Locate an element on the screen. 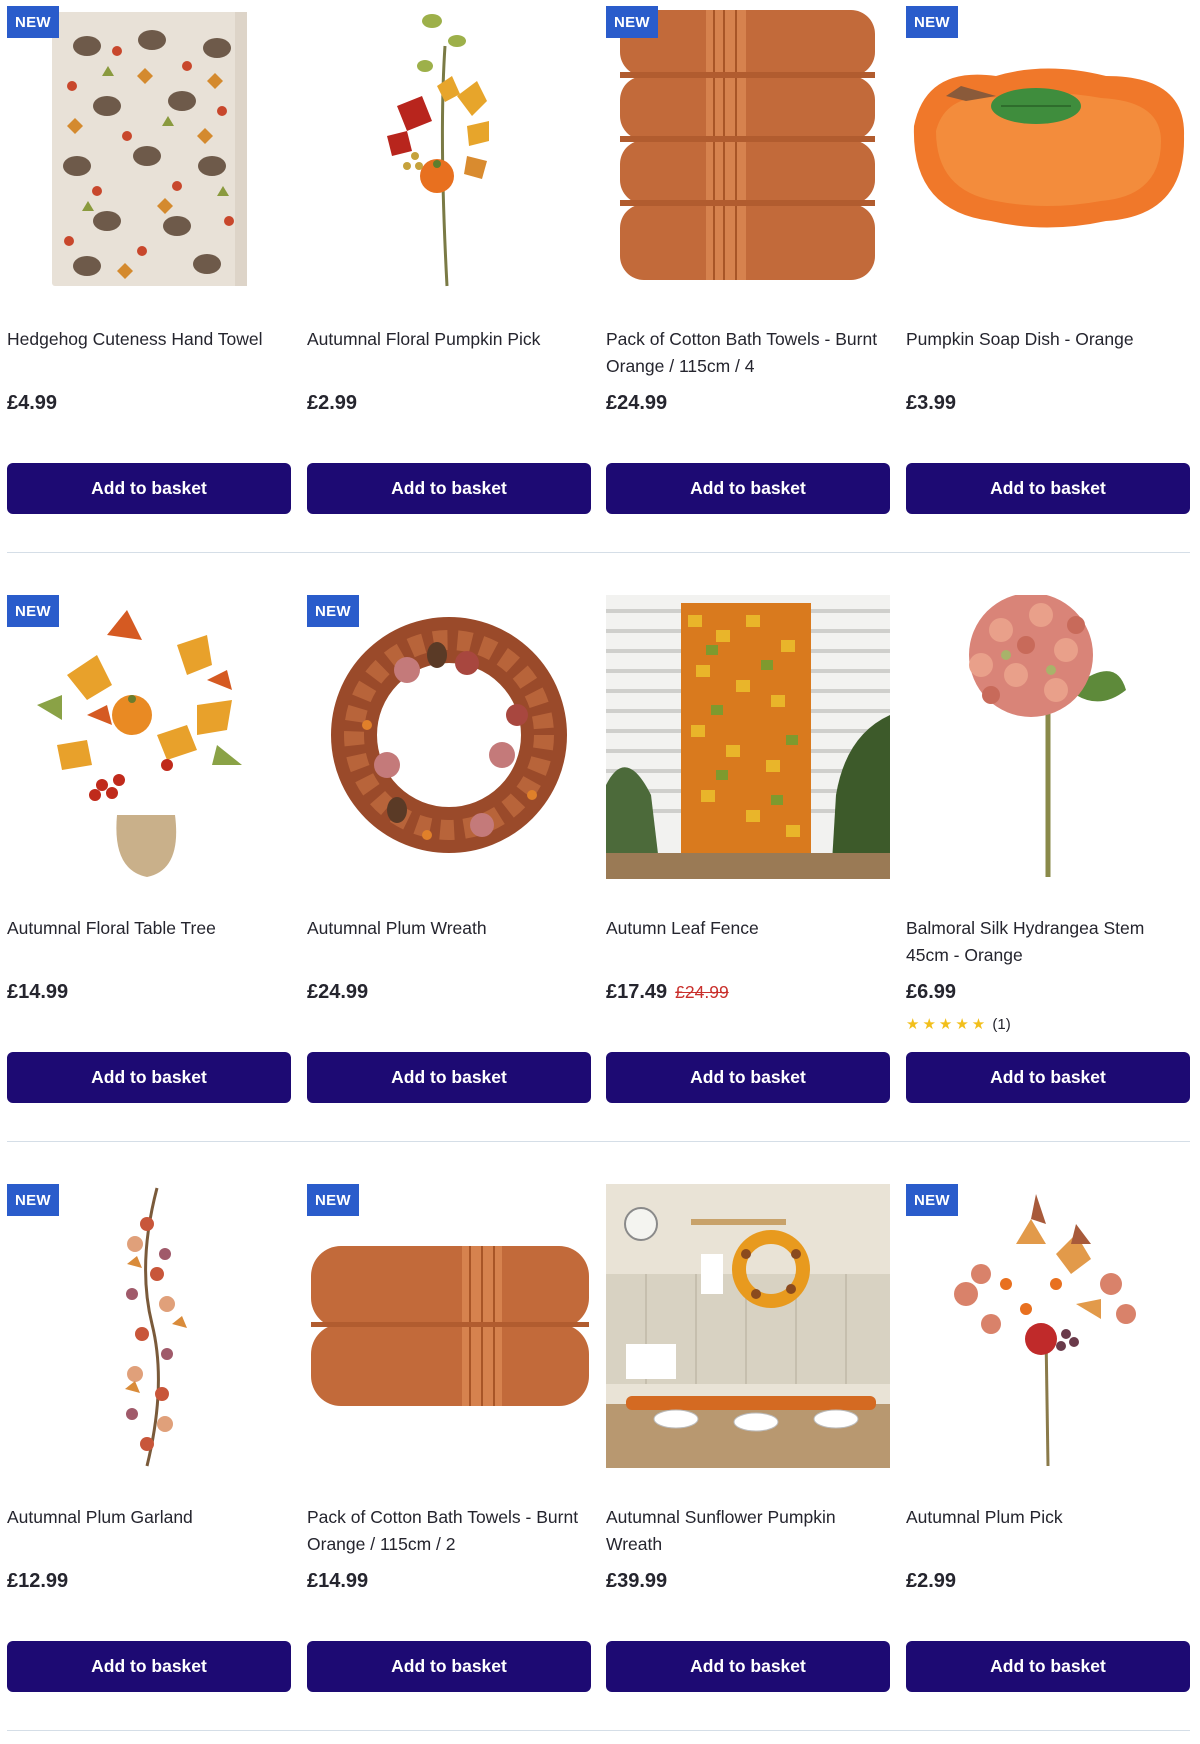 The image size is (1200, 1744). pumpkin-soap-dish-image is located at coordinates (1048, 148).